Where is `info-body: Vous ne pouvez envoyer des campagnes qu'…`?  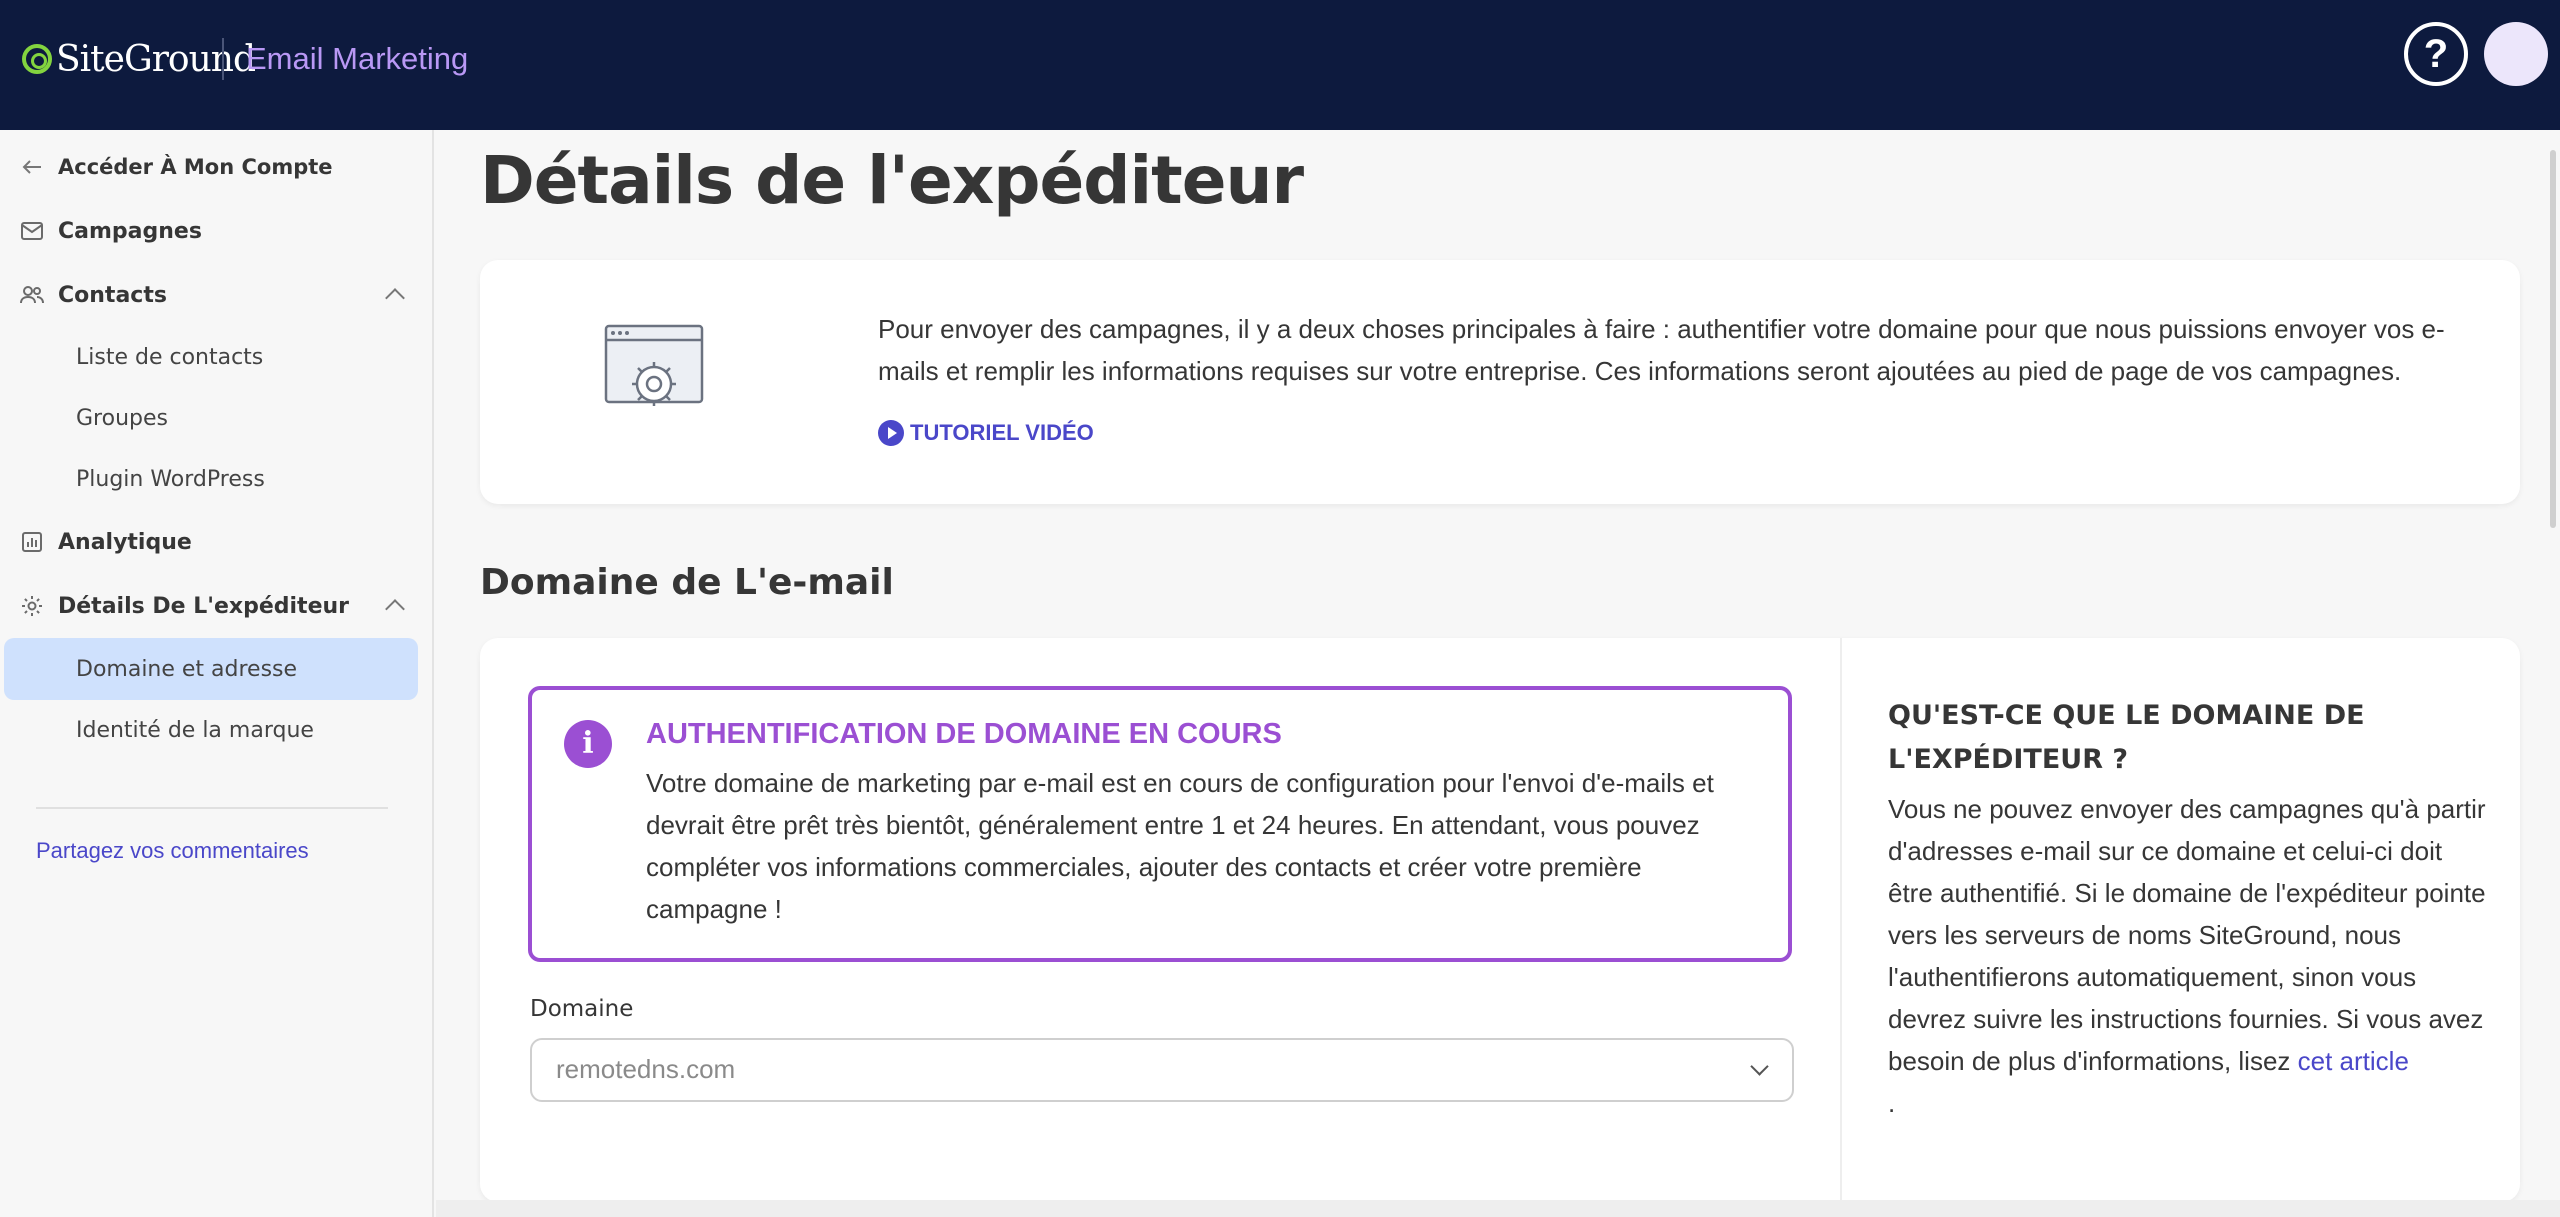
info-body: Vous ne pouvez envoyer des campagnes qu'… is located at coordinates (2188, 956).